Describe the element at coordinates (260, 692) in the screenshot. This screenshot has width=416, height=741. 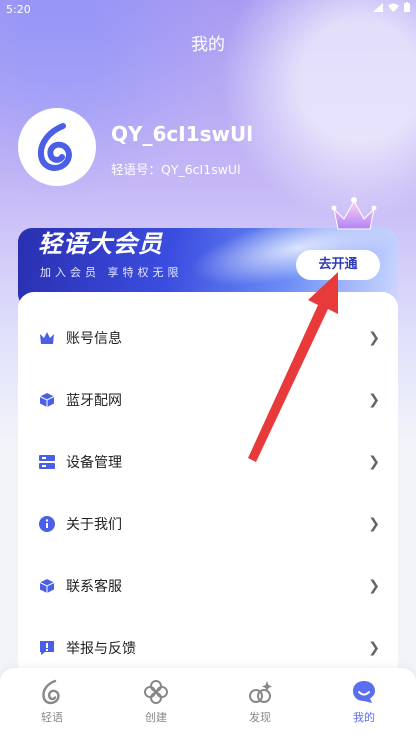
I see `discover-icon` at that location.